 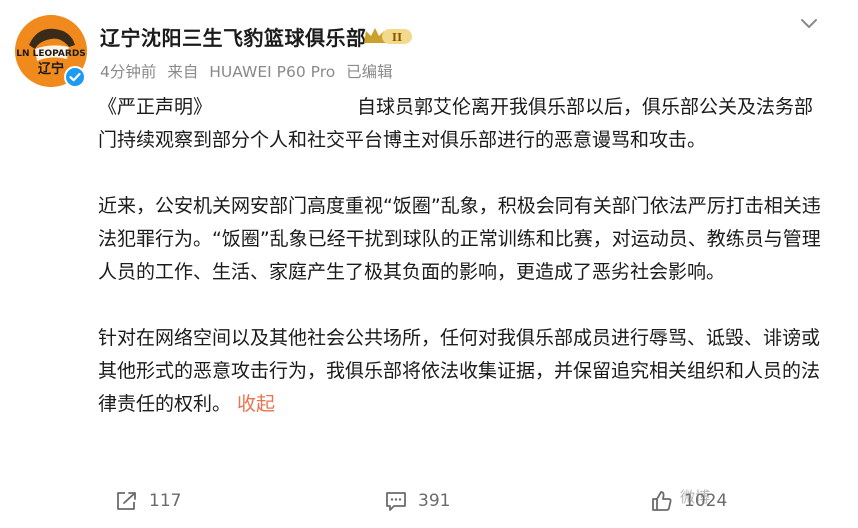 I want to click on repost-icon, so click(x=126, y=501).